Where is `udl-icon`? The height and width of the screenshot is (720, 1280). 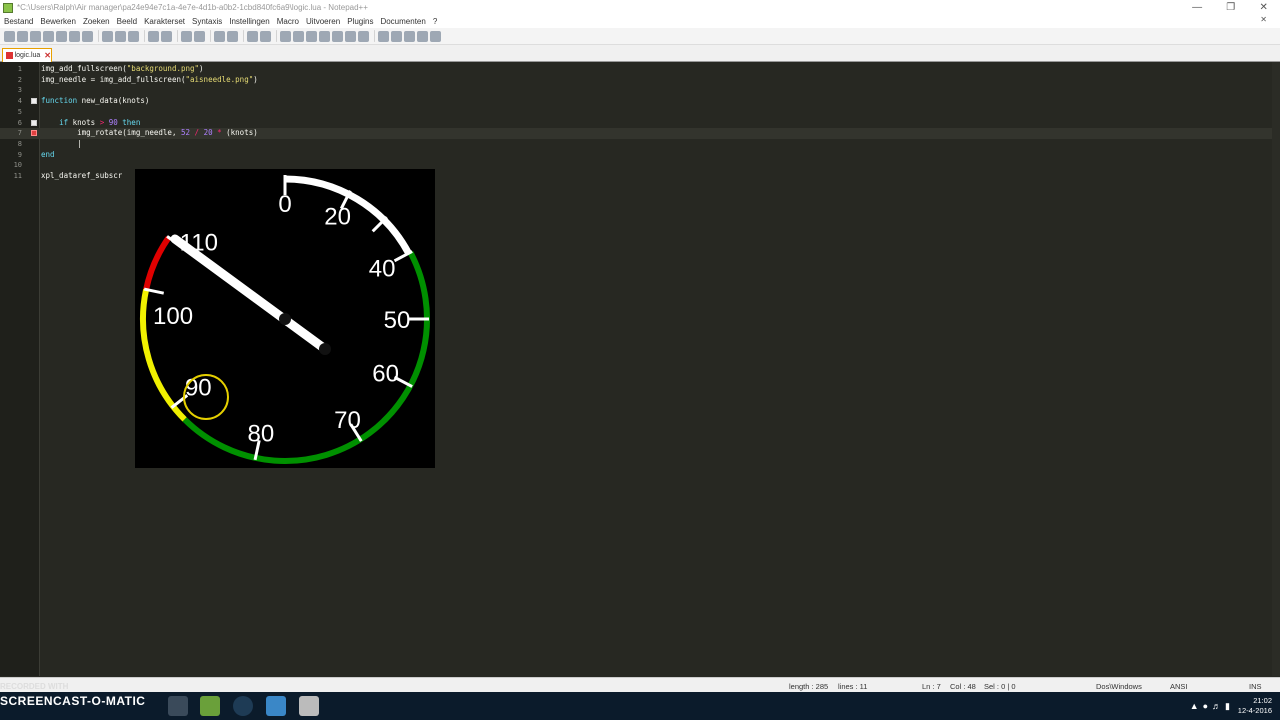
udl-icon is located at coordinates (324, 36).